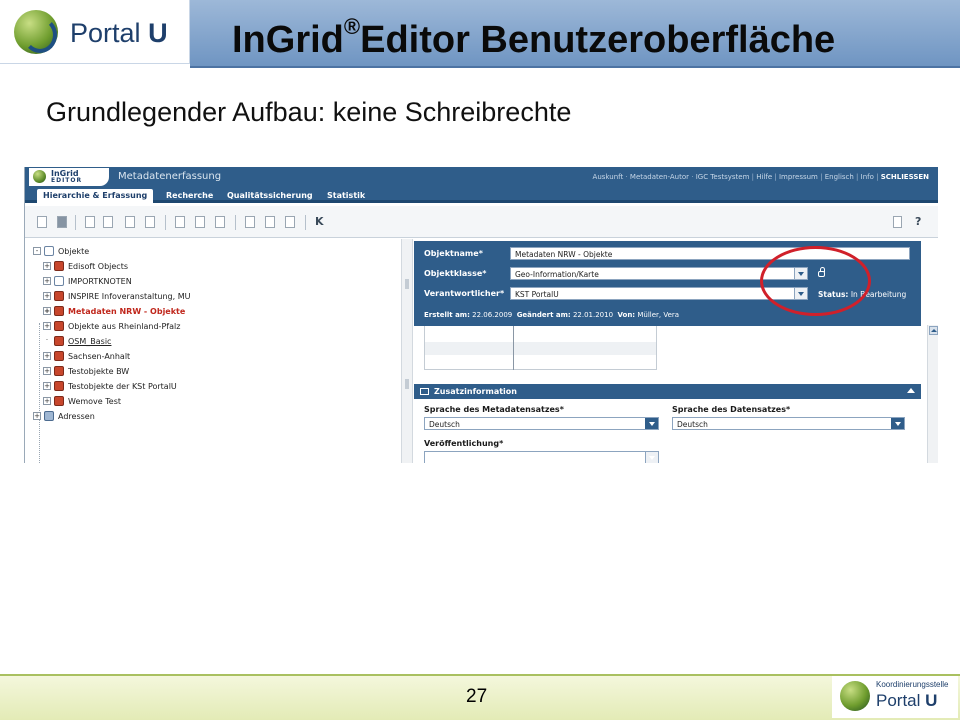  What do you see at coordinates (895, 697) in the screenshot?
I see `footer-portalu-logo: Koordinierungsstelle Portal U` at bounding box center [895, 697].